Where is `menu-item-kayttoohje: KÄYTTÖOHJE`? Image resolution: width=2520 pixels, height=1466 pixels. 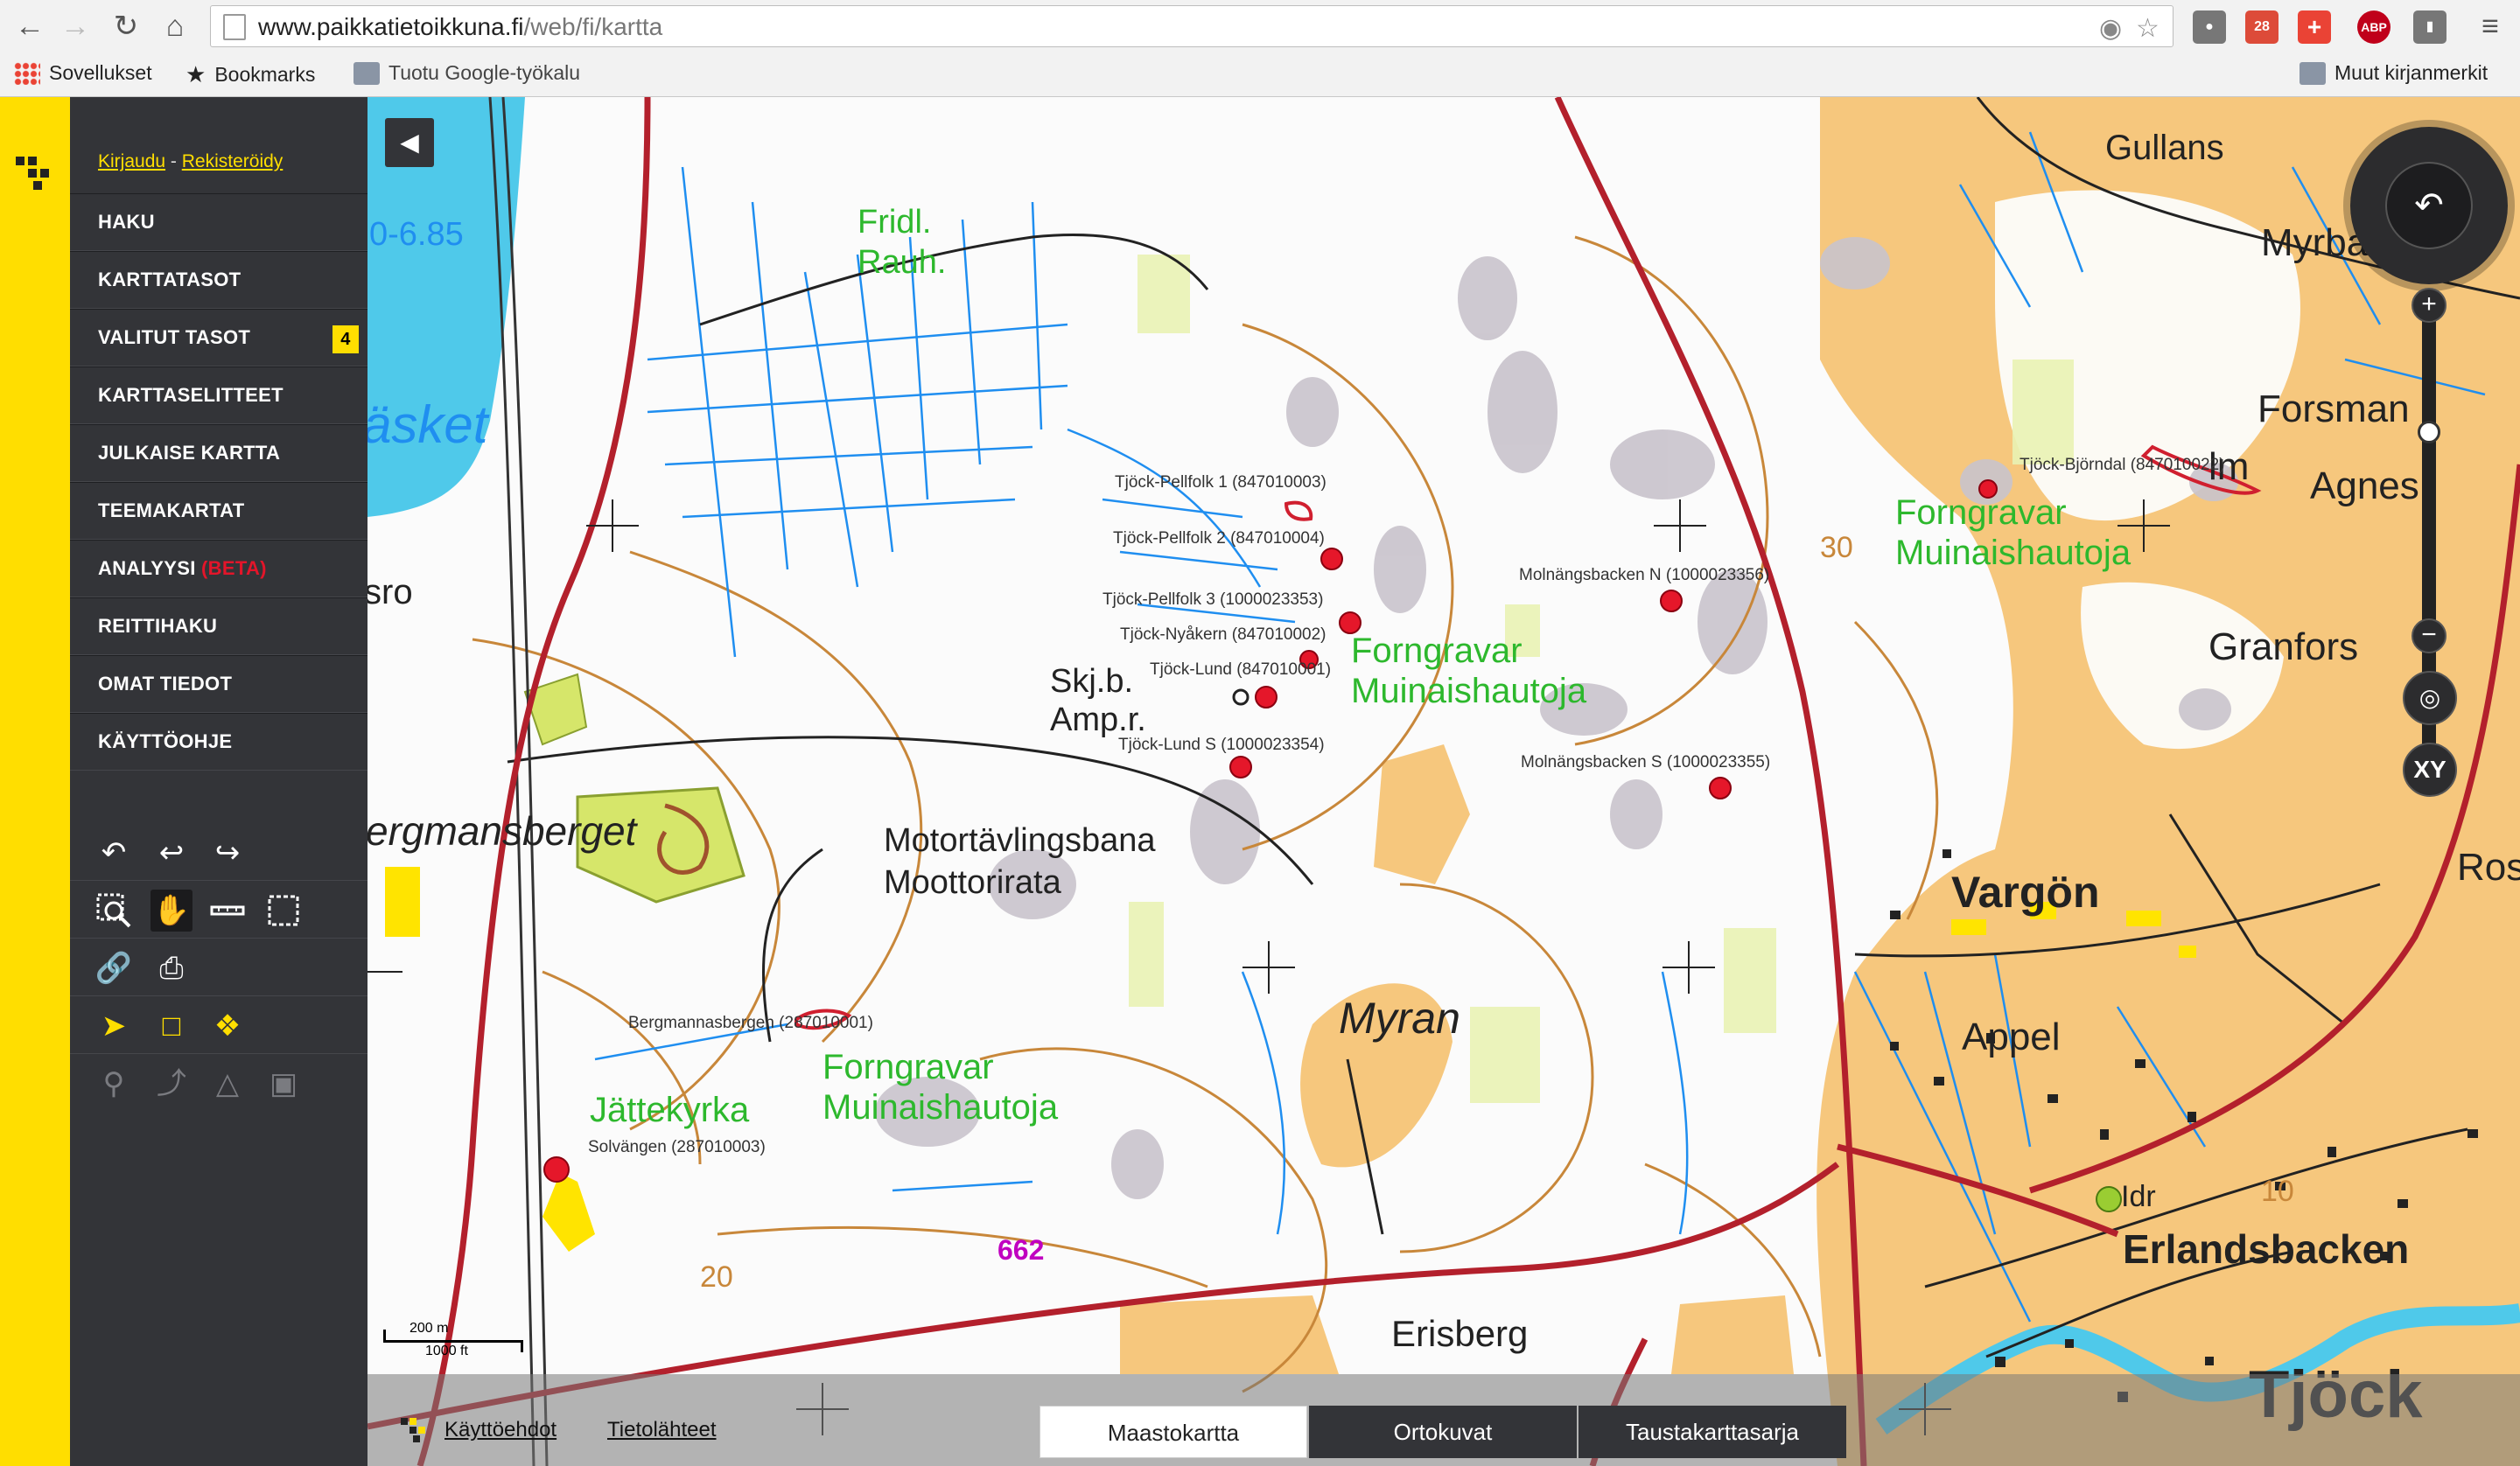
menu-item-kayttoohje: KÄYTTÖOHJE is located at coordinates (219, 742).